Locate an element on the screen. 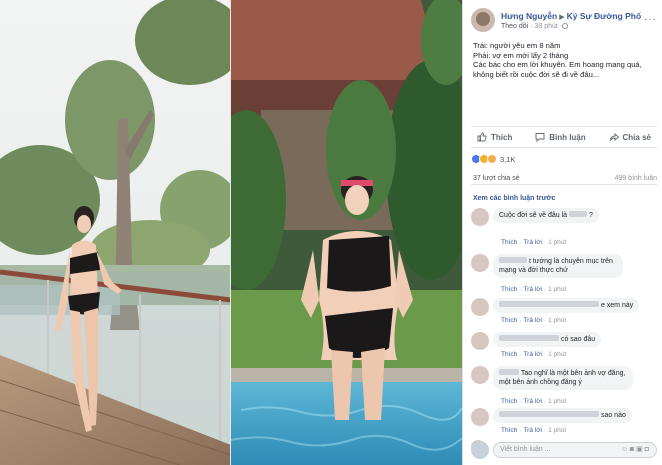 The width and height of the screenshot is (662, 465). reactions-summary: 3,1K is located at coordinates (493, 159).